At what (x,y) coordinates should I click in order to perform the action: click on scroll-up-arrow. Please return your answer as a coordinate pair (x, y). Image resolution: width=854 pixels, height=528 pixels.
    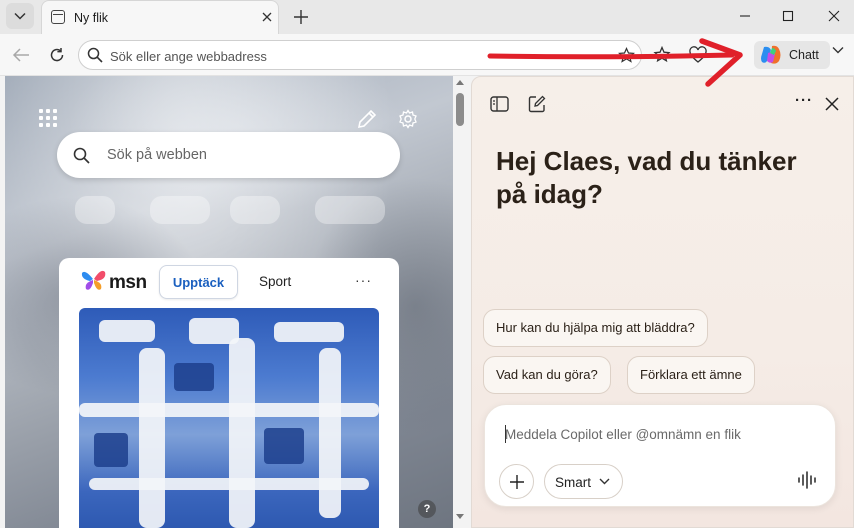
    Looking at the image, I should click on (460, 82).